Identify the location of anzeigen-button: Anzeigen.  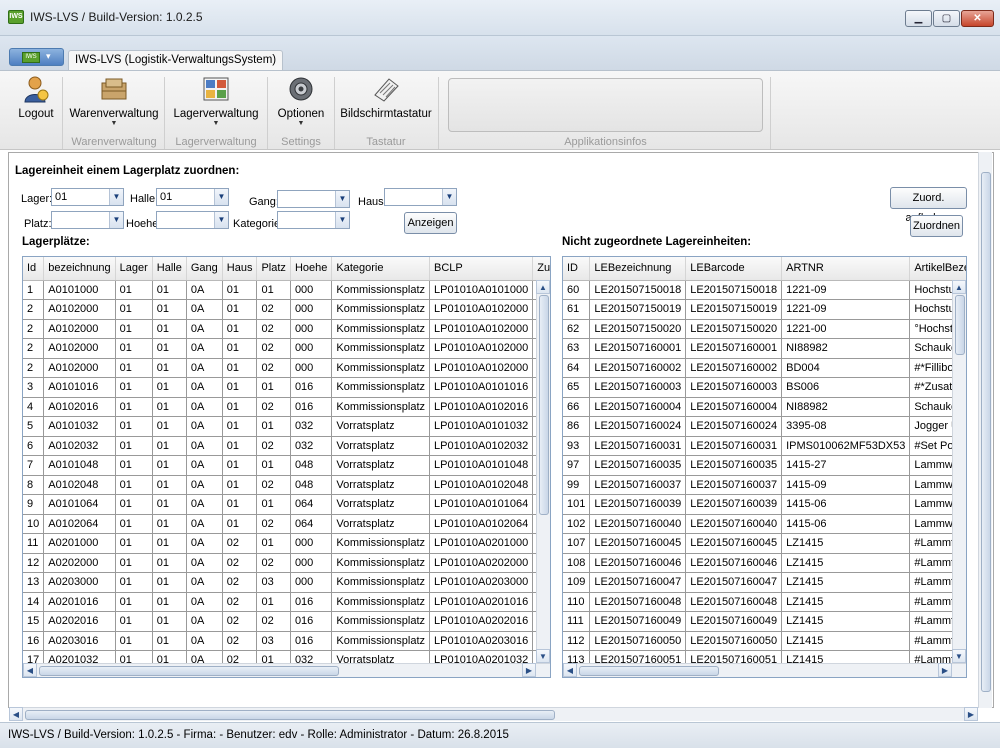
(430, 223).